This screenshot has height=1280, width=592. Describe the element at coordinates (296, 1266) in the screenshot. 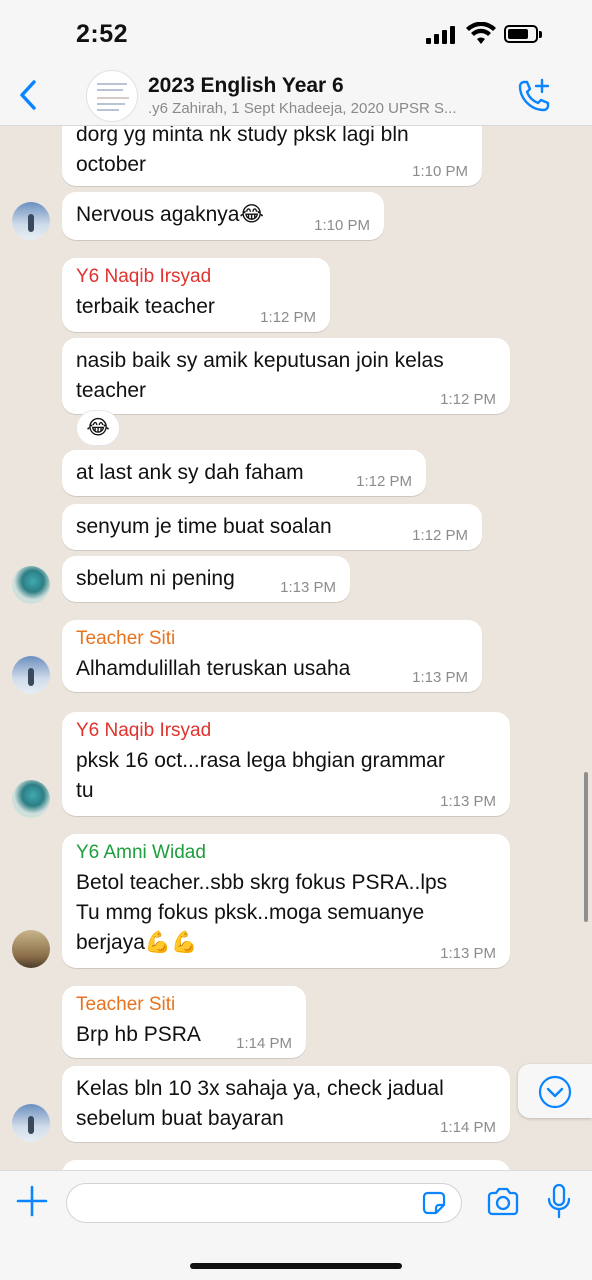

I see `home-indicator` at that location.